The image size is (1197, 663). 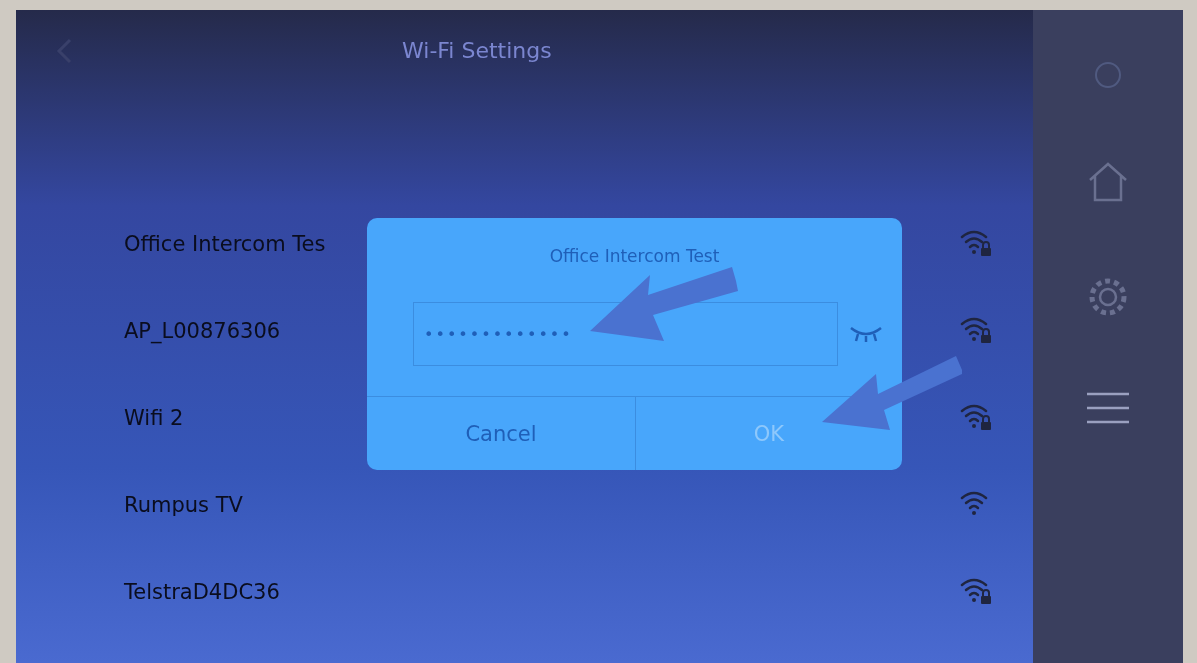 What do you see at coordinates (202, 330) in the screenshot?
I see `network-name: AP_L00876306` at bounding box center [202, 330].